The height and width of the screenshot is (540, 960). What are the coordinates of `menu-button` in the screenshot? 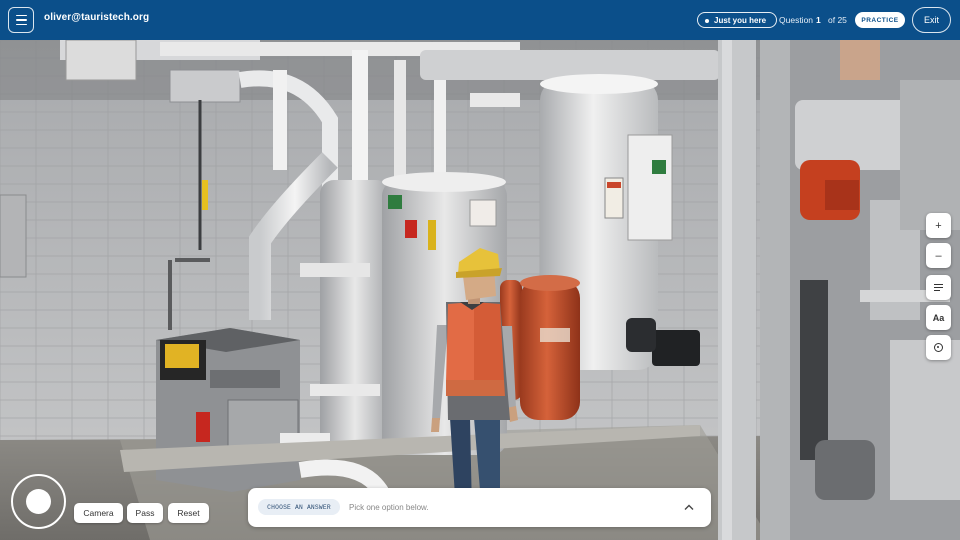 It's located at (21, 20).